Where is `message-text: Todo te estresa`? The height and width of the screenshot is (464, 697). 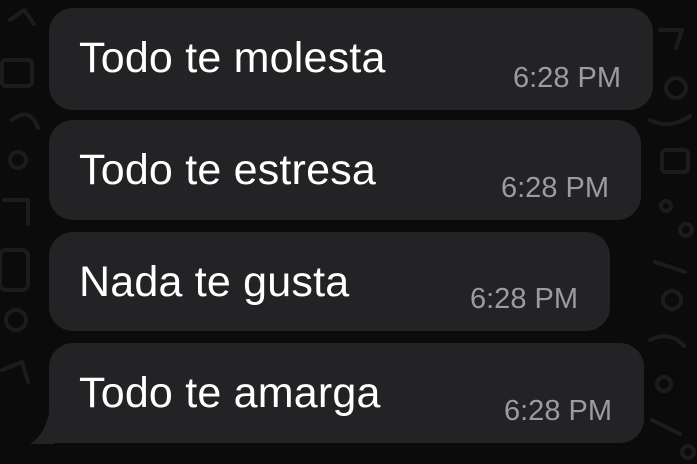 message-text: Todo te estresa is located at coordinates (228, 170).